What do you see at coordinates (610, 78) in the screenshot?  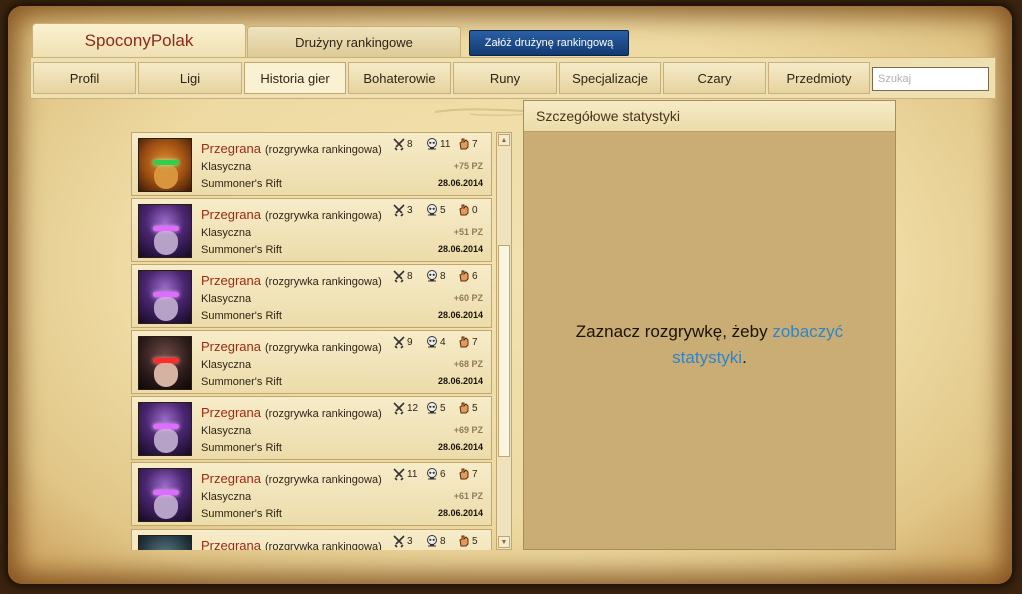 I see `tab-specjalizacje: Specjalizacje` at bounding box center [610, 78].